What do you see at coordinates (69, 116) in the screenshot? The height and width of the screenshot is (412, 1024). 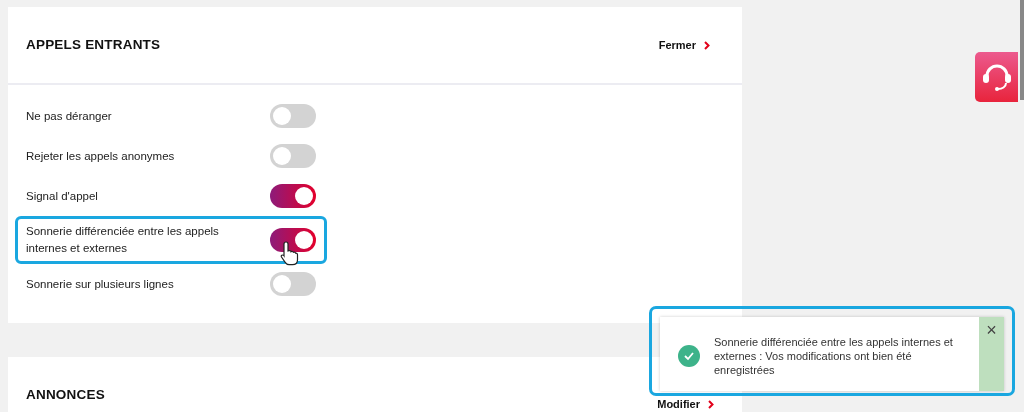 I see `setting-label: Ne pas déranger` at bounding box center [69, 116].